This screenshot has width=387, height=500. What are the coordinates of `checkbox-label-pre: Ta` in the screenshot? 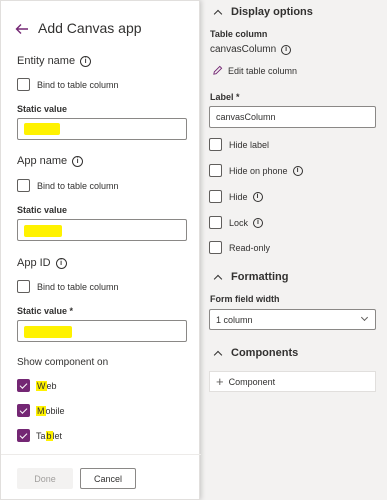 It's located at (41, 435).